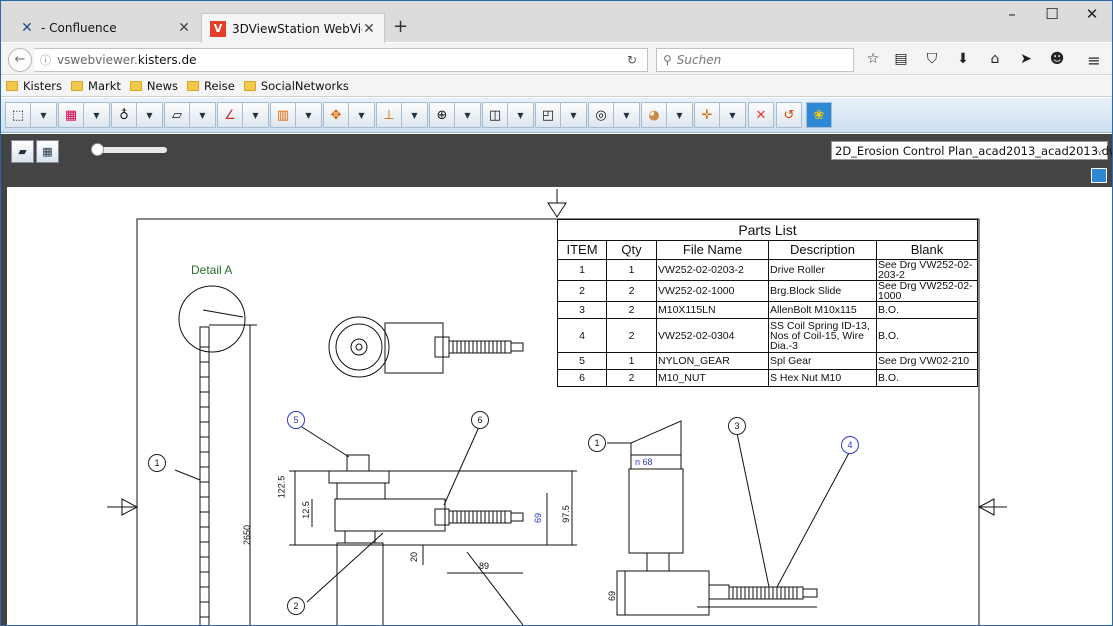 The image size is (1113, 626). Describe the element at coordinates (218, 28) in the screenshot. I see `viewstation-icon: V` at that location.